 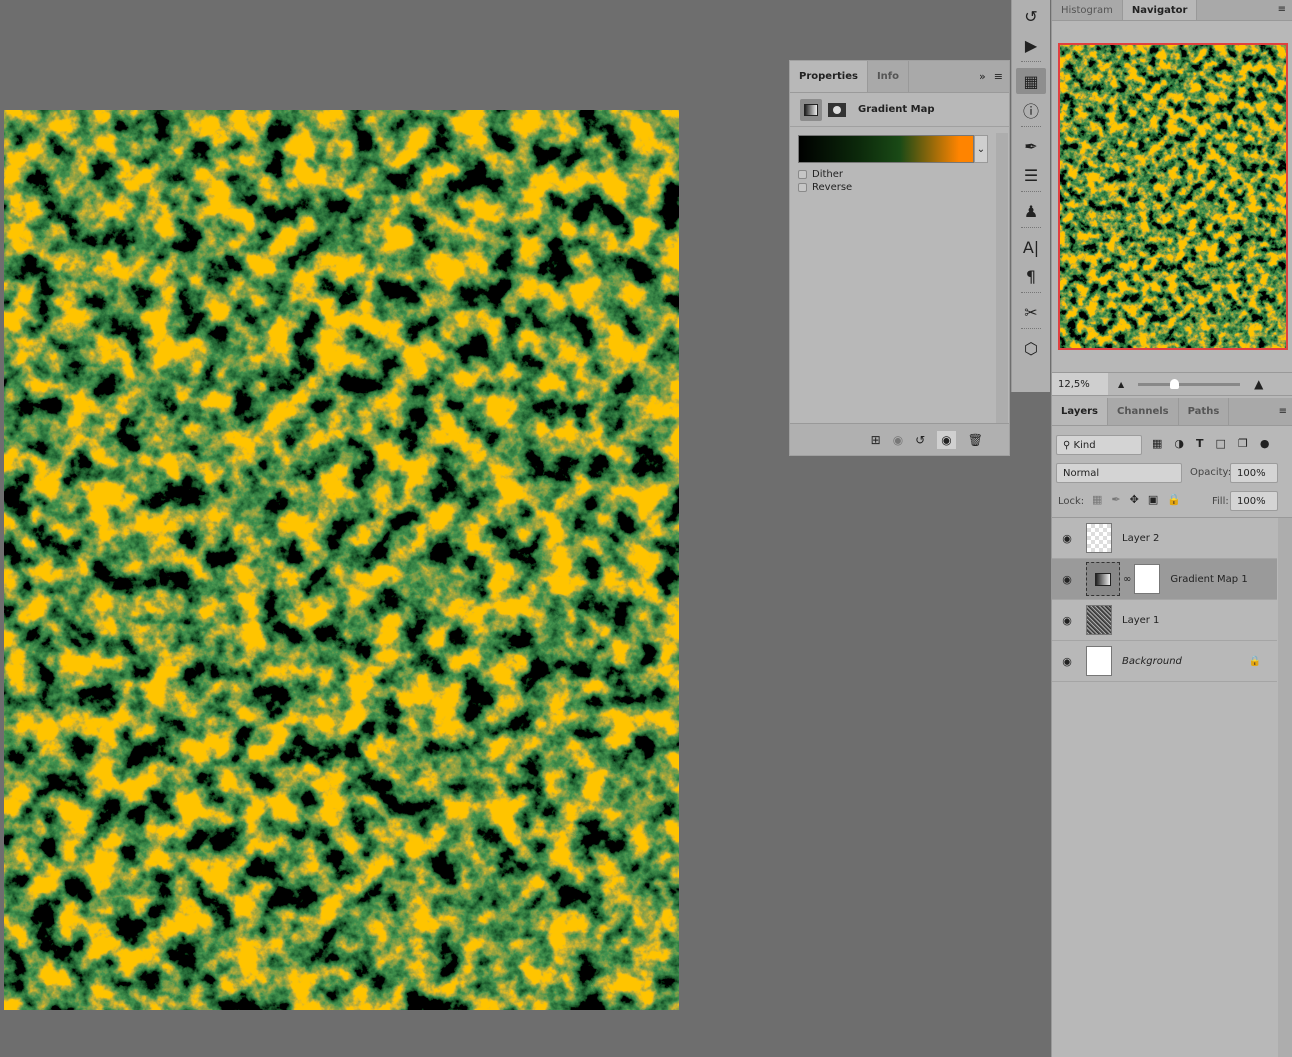 What do you see at coordinates (896, 109) in the screenshot?
I see `properties-title: Gradient Map` at bounding box center [896, 109].